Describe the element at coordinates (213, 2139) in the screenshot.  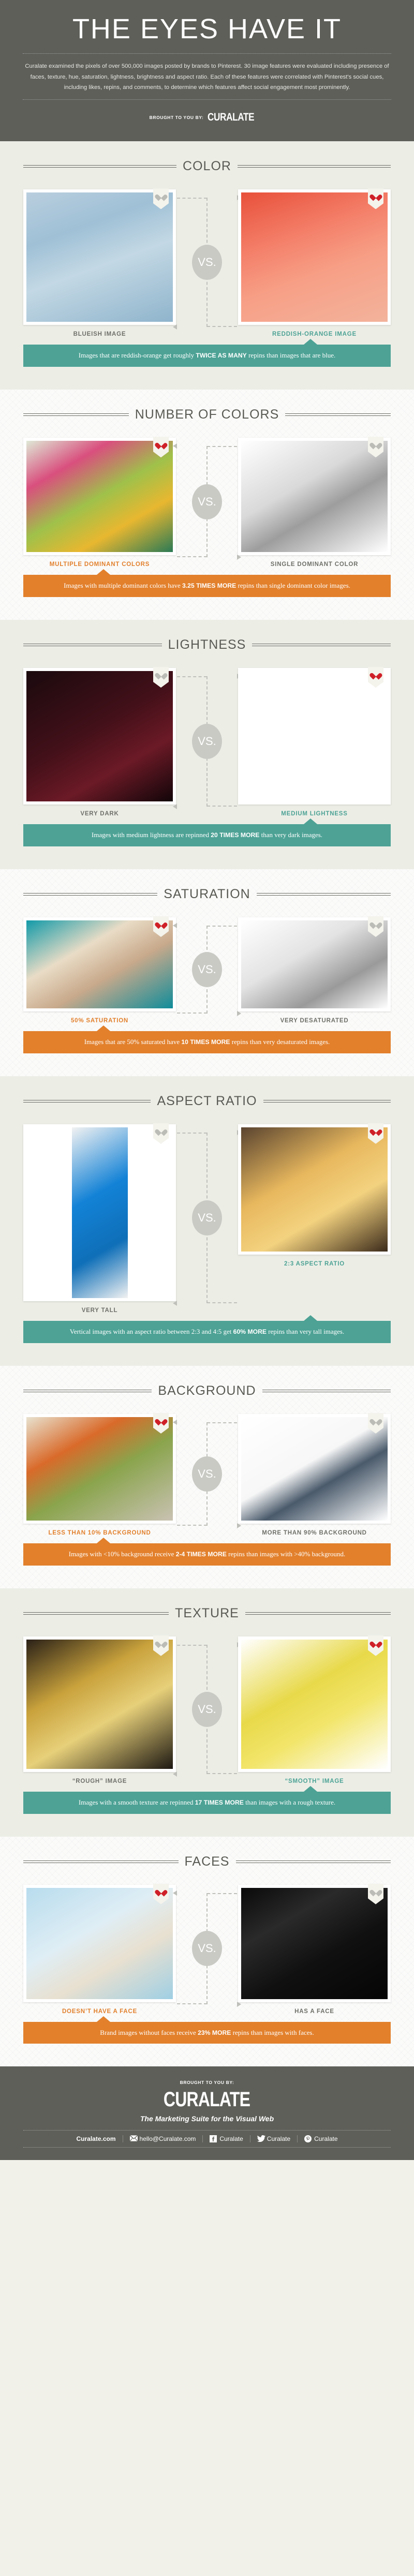
I see `facebook-icon` at that location.